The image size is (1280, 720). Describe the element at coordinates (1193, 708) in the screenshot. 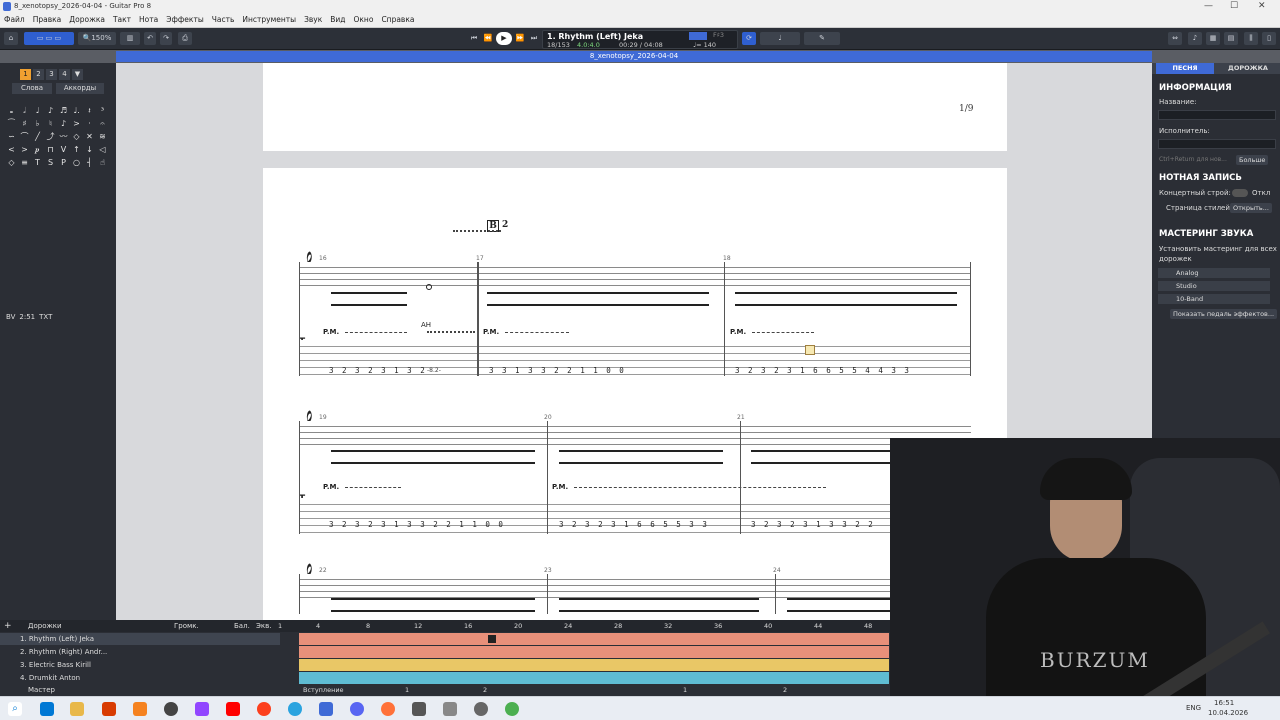

I see `language-indicator: ENG` at that location.